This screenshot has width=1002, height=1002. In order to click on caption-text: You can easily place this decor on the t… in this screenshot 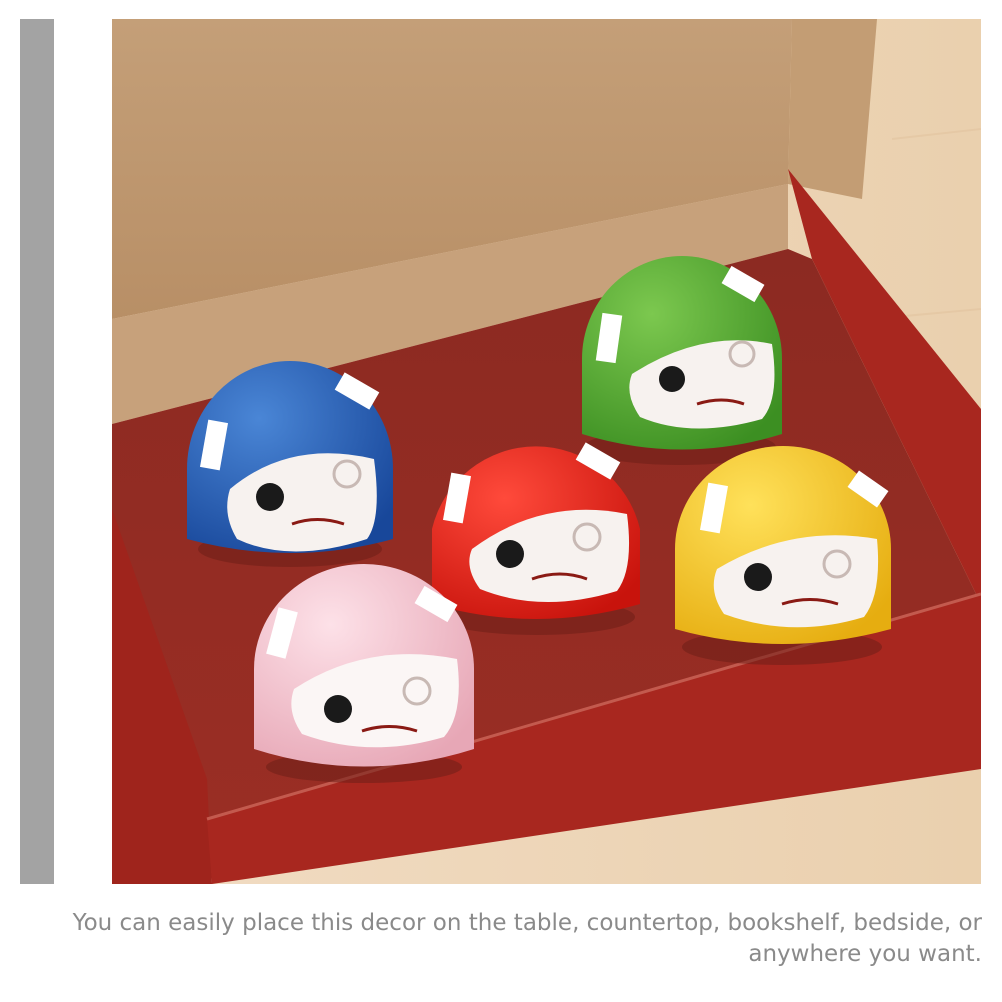, I will do `click(527, 938)`.